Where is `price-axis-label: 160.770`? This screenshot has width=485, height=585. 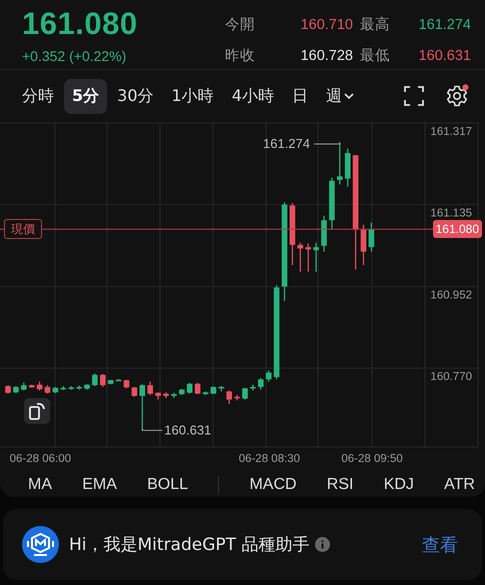
price-axis-label: 160.770 is located at coordinates (451, 377).